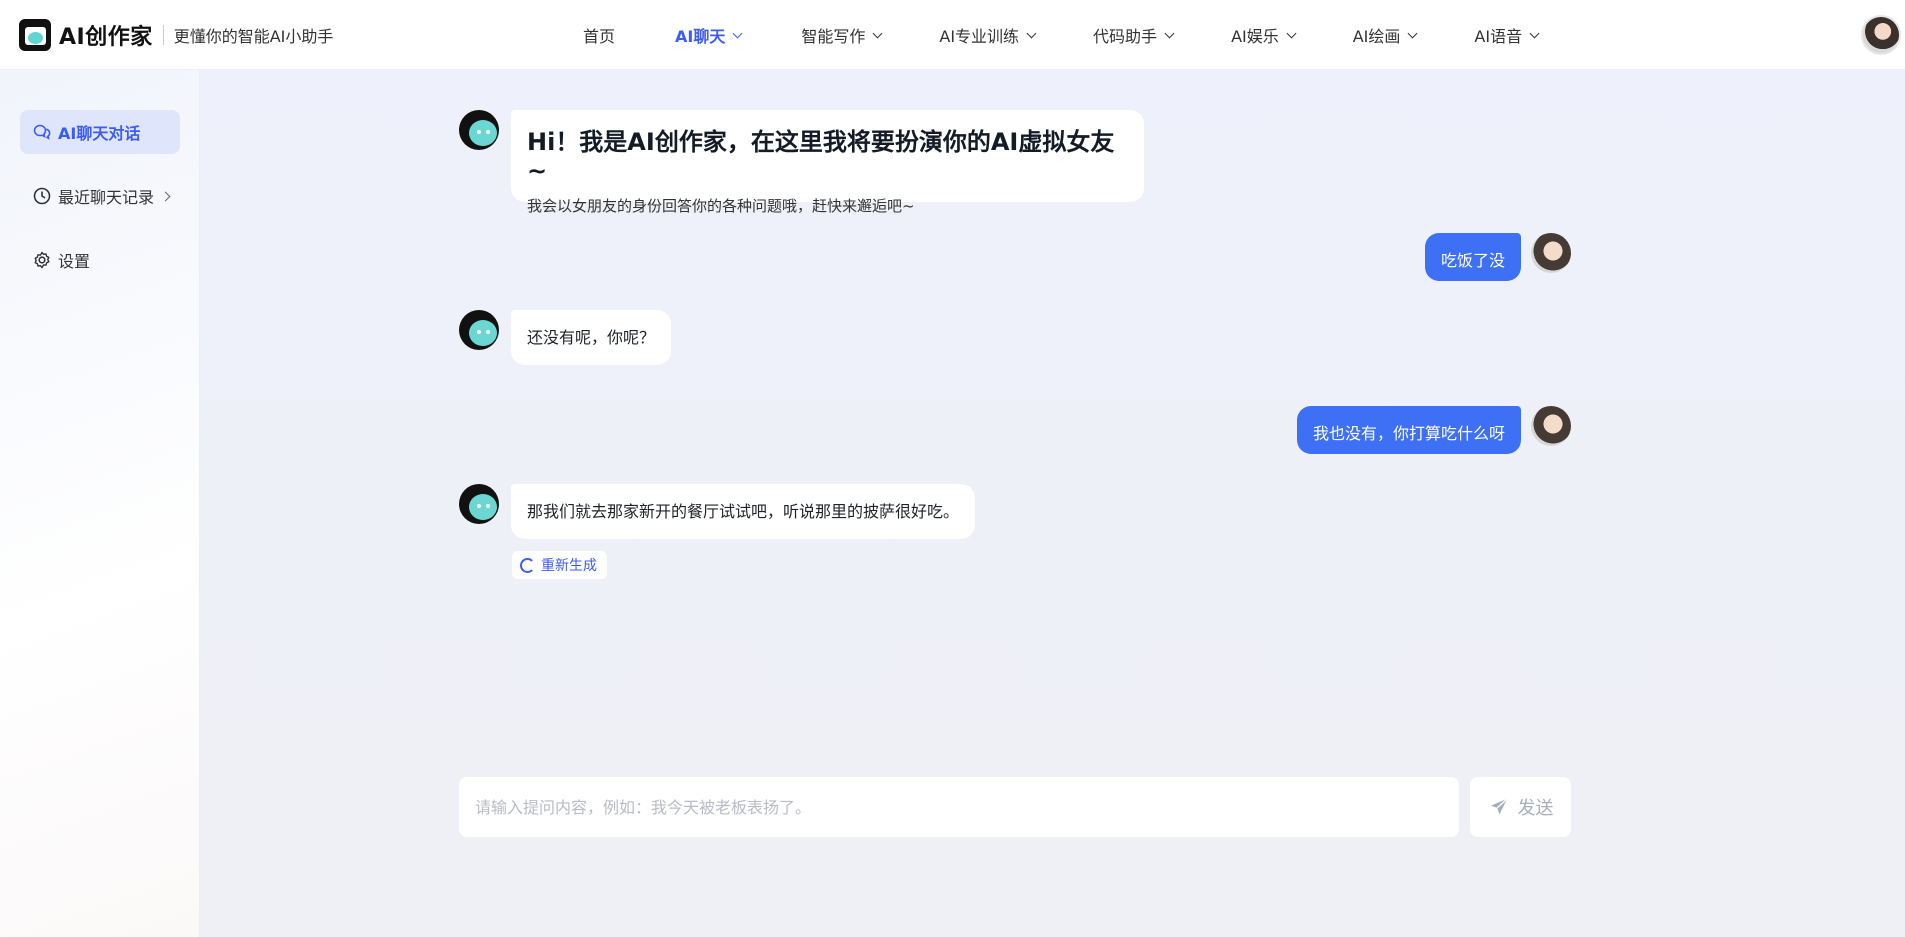 The width and height of the screenshot is (1905, 937). I want to click on sidebar-item-label: AI聊天对话, so click(99, 133).